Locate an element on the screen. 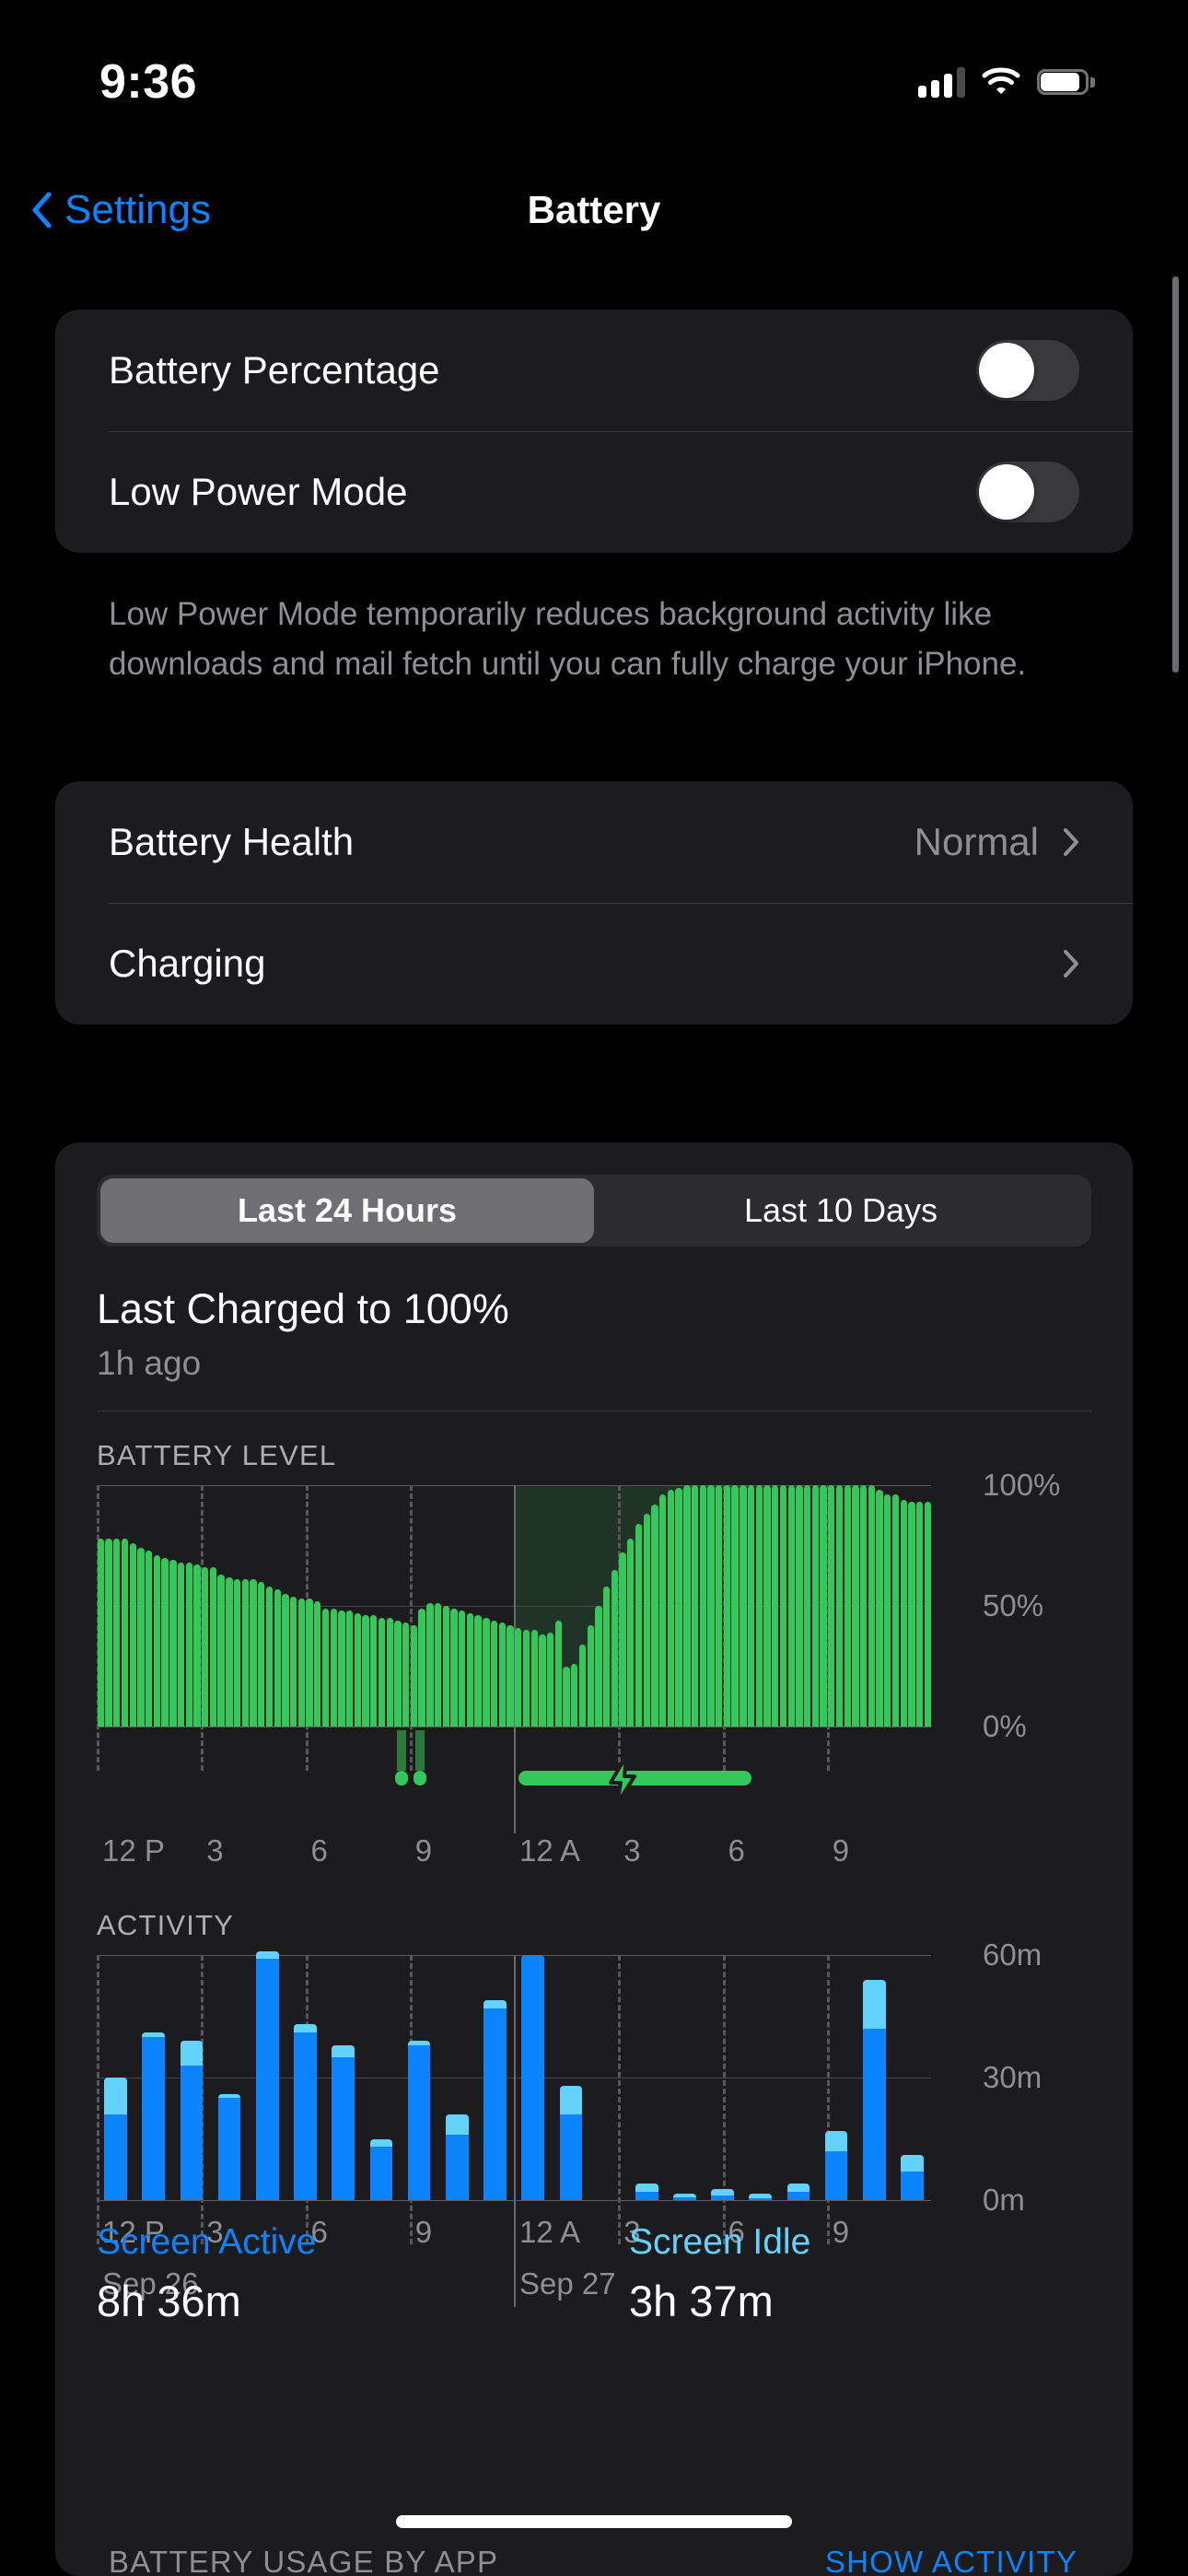  battery-level-x-axis: 12 P 3 6 9 12 A 3 6 9 is located at coordinates (514, 1856).